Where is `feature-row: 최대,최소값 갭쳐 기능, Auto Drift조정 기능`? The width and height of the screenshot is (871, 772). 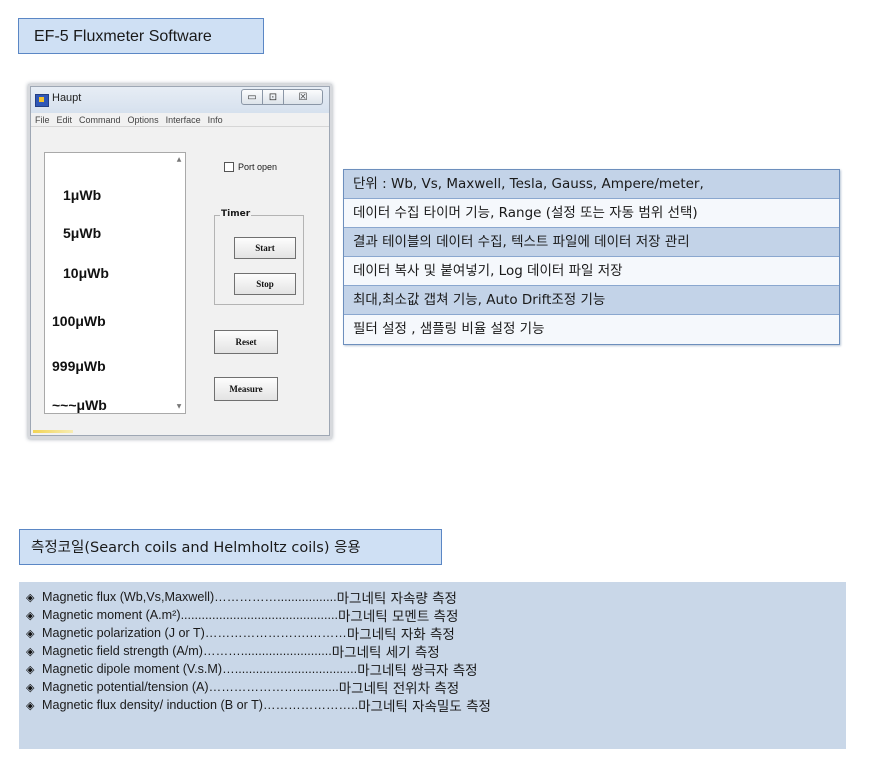
feature-row: 최대,최소값 갭쳐 기능, Auto Drift조정 기능 is located at coordinates (591, 300).